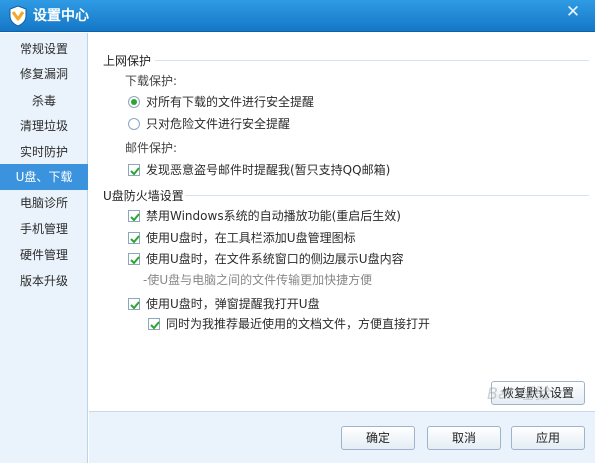 This screenshot has width=595, height=463. Describe the element at coordinates (61, 16) in the screenshot. I see `window-title: 设置中心` at that location.